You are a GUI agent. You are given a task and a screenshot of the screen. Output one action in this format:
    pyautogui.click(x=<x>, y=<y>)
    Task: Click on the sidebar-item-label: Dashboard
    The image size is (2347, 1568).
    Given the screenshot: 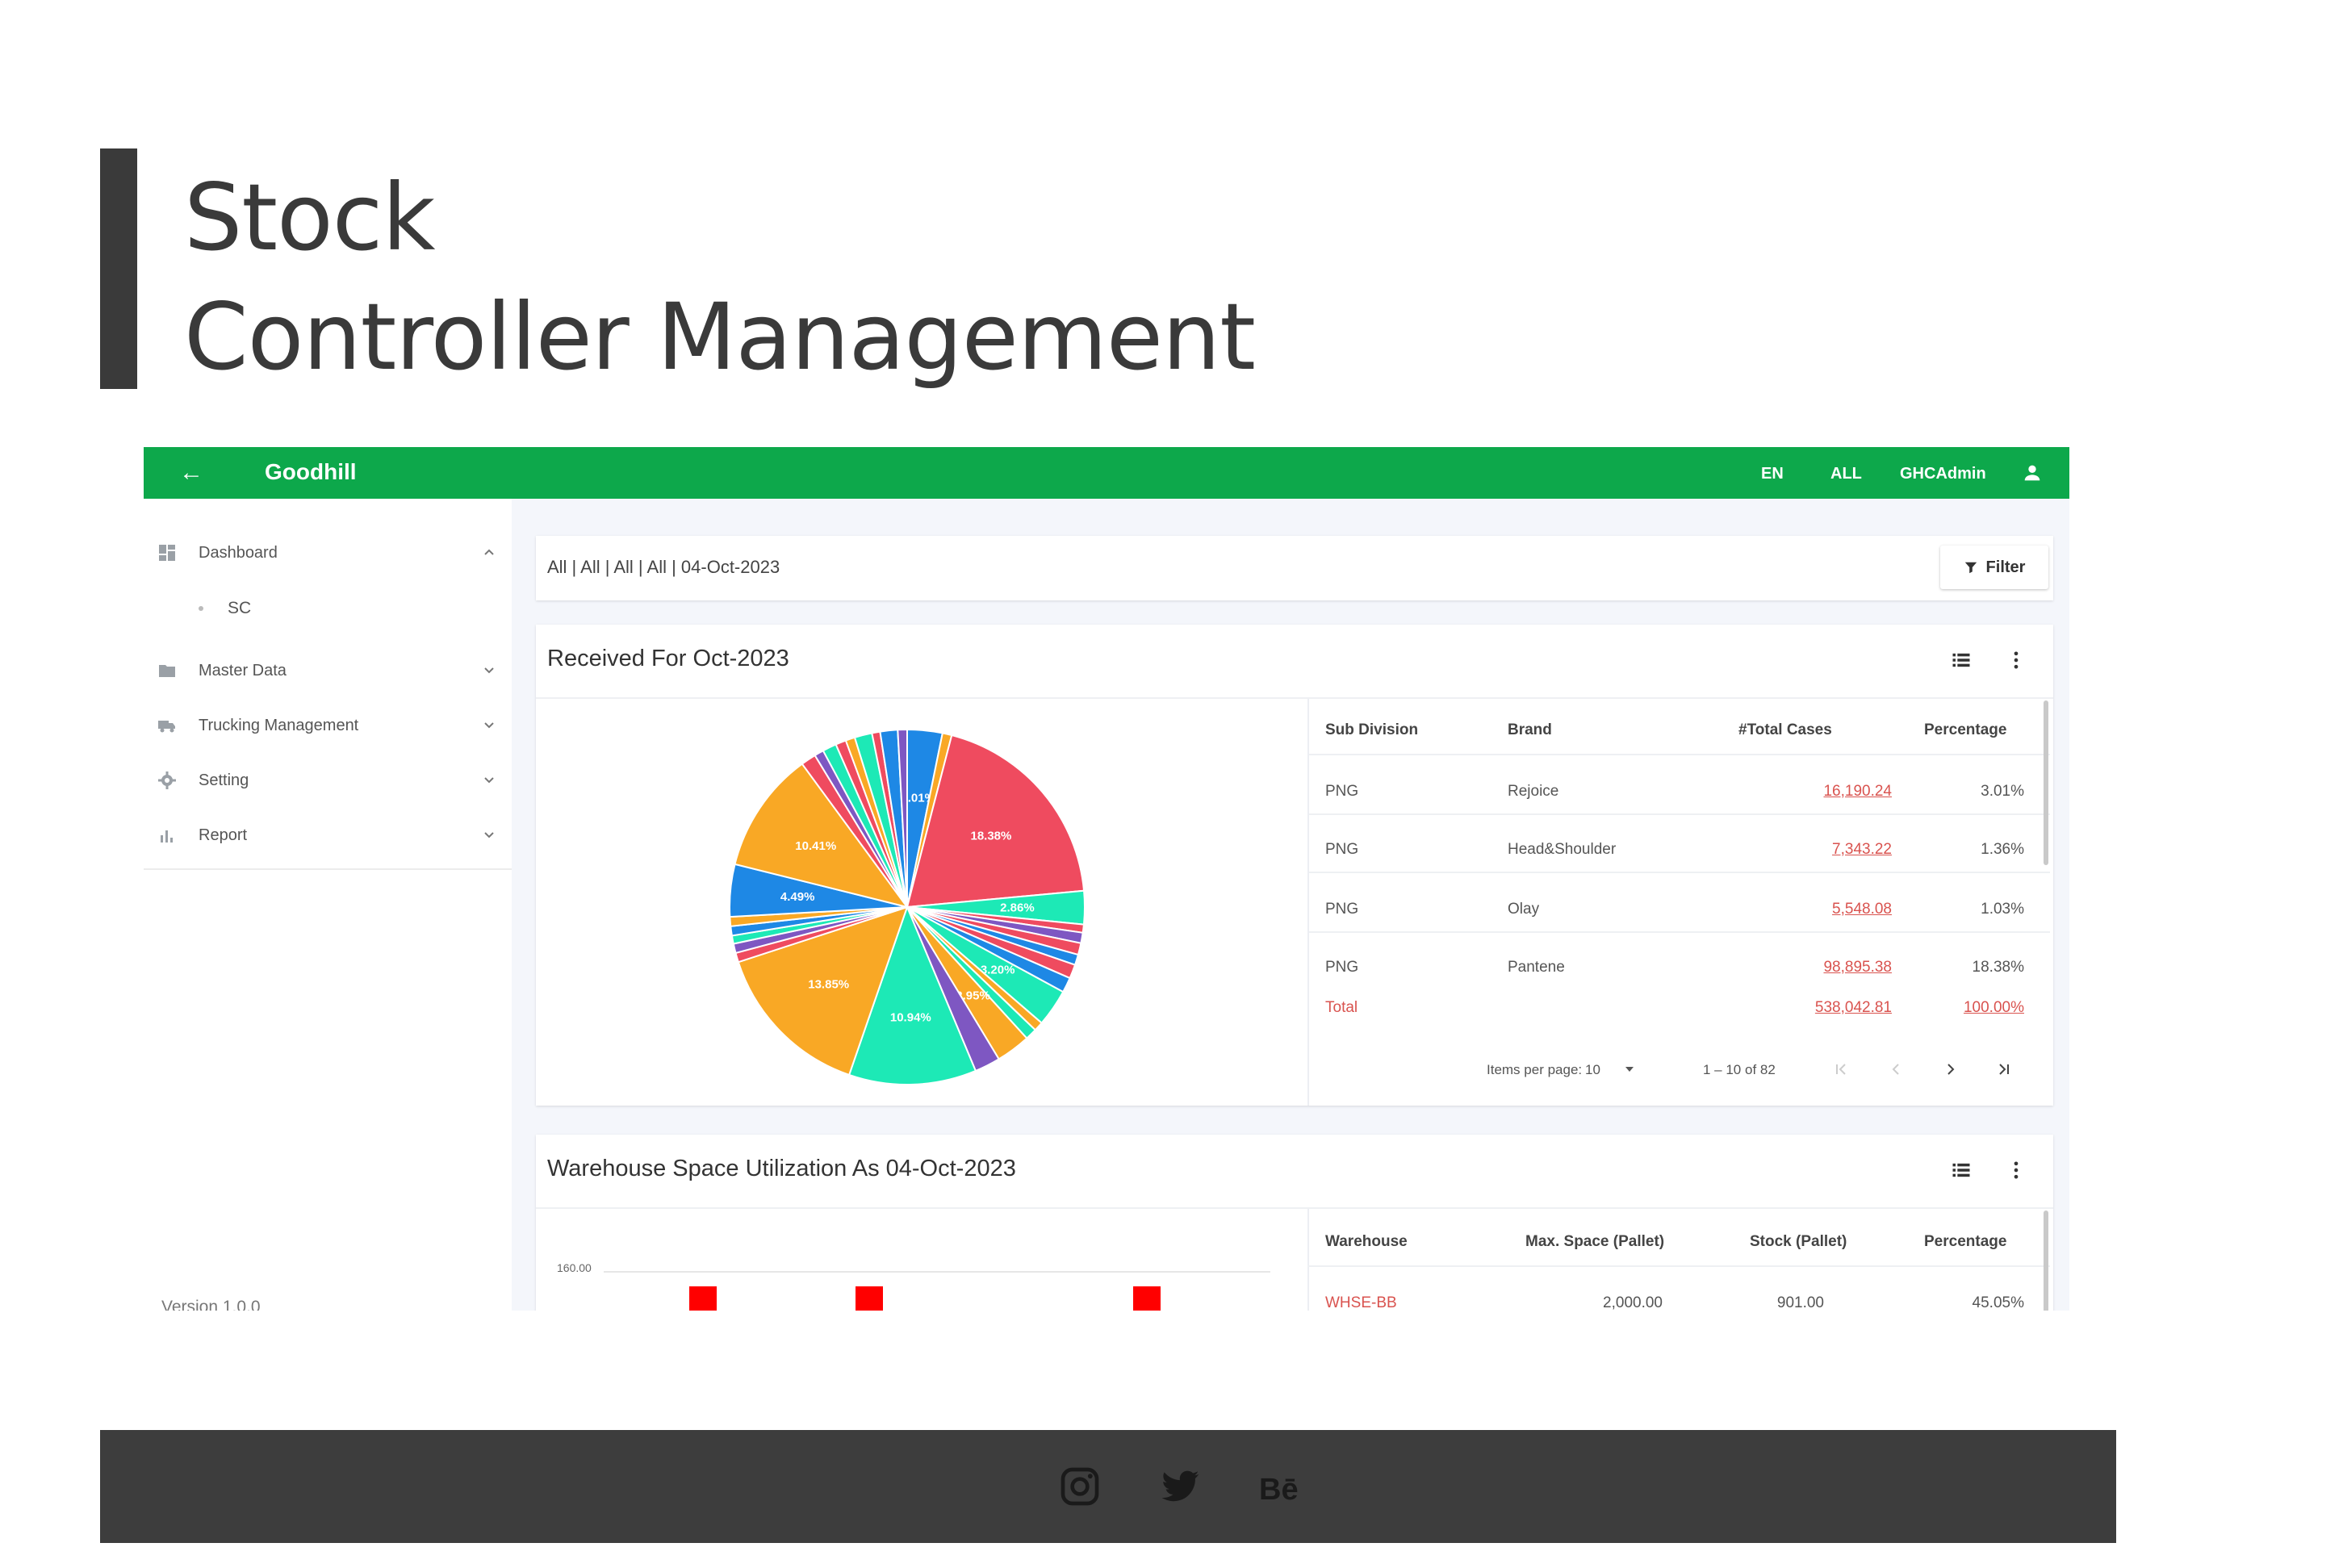 What is the action you would take?
    pyautogui.click(x=238, y=553)
    